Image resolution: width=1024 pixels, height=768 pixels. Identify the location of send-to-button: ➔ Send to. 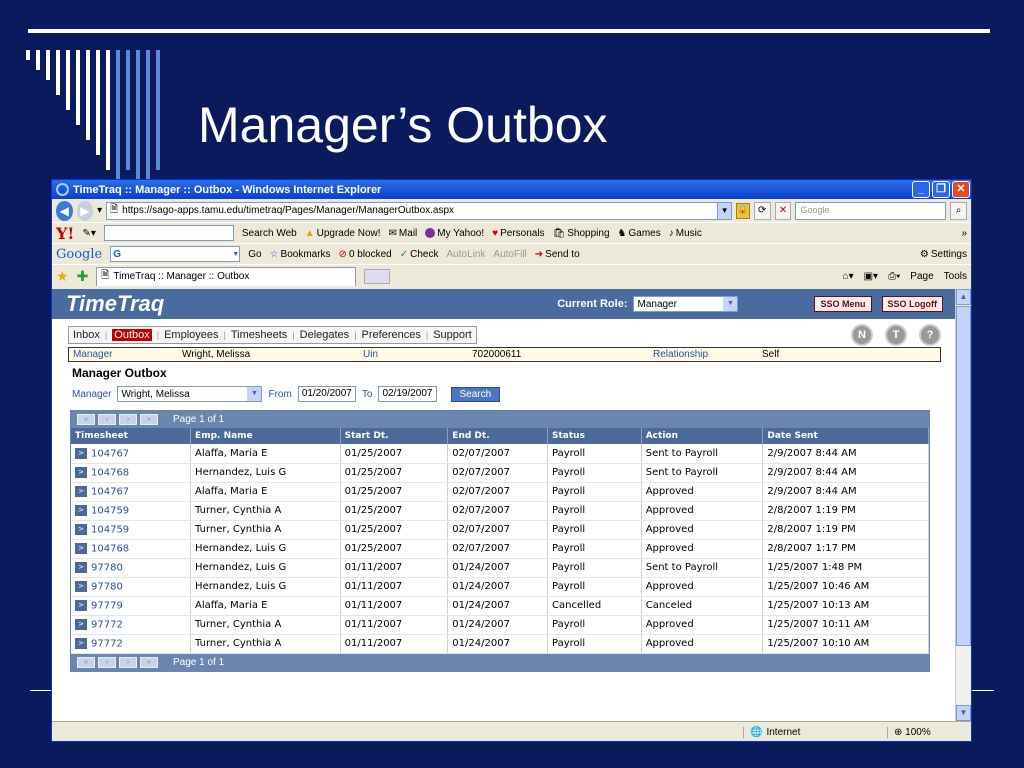
(557, 254).